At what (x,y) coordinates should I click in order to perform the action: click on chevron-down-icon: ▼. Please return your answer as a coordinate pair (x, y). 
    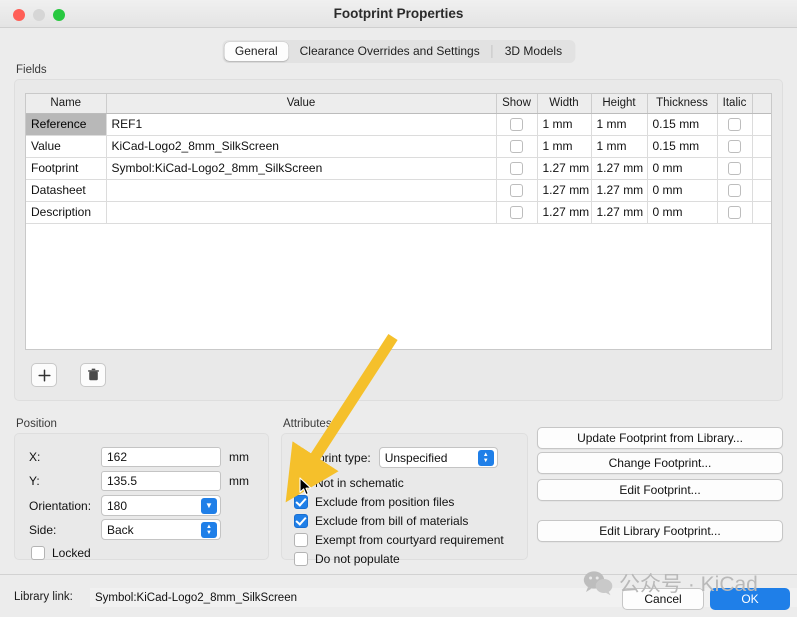
    Looking at the image, I should click on (209, 506).